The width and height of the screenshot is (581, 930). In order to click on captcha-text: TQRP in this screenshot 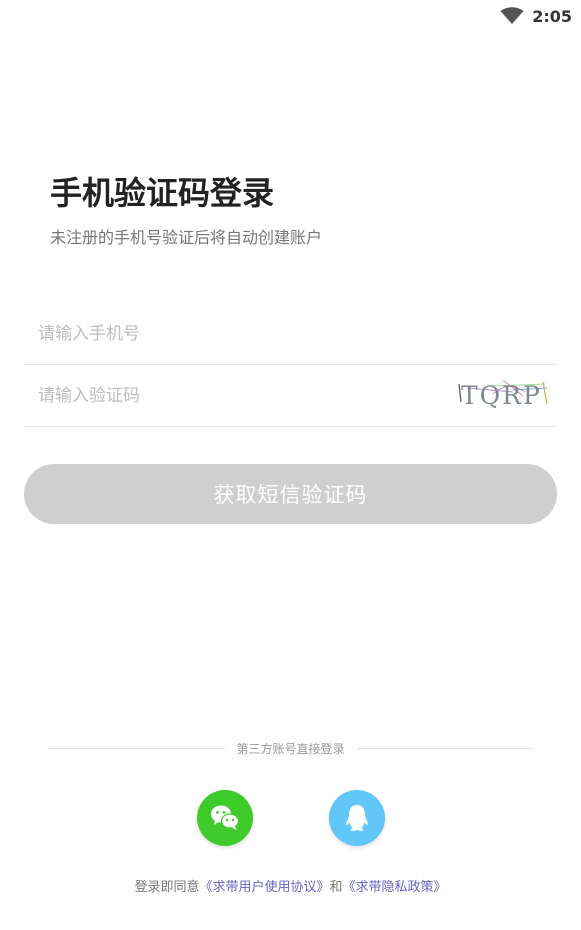, I will do `click(501, 395)`.